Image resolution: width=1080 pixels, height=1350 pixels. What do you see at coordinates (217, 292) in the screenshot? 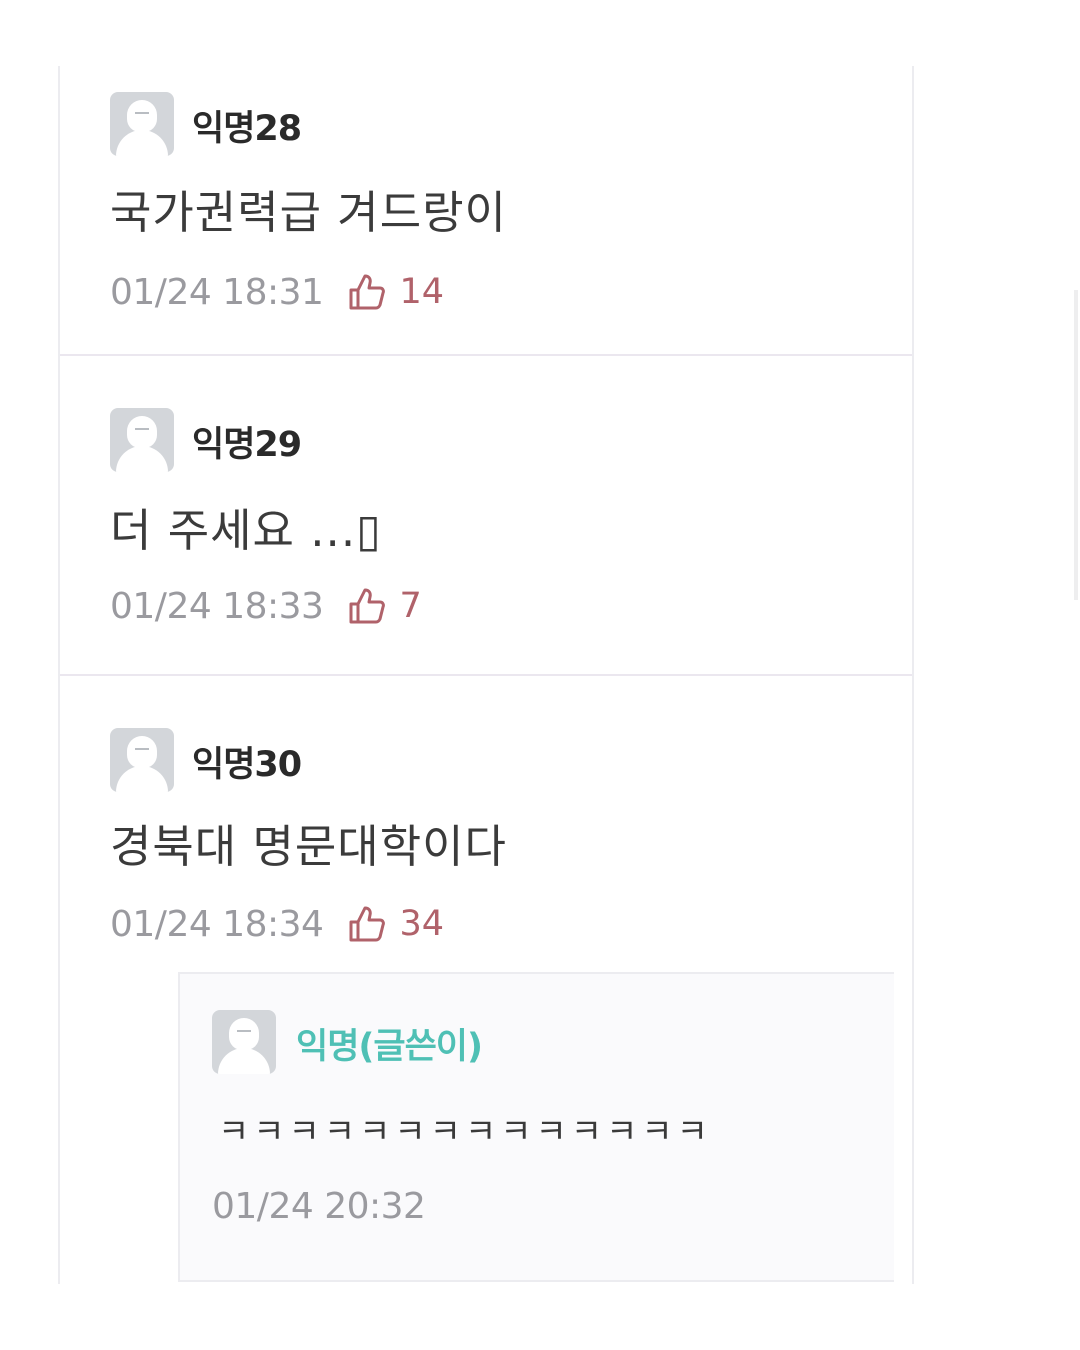
I see `comment-timestamp: 01/24 18:31` at bounding box center [217, 292].